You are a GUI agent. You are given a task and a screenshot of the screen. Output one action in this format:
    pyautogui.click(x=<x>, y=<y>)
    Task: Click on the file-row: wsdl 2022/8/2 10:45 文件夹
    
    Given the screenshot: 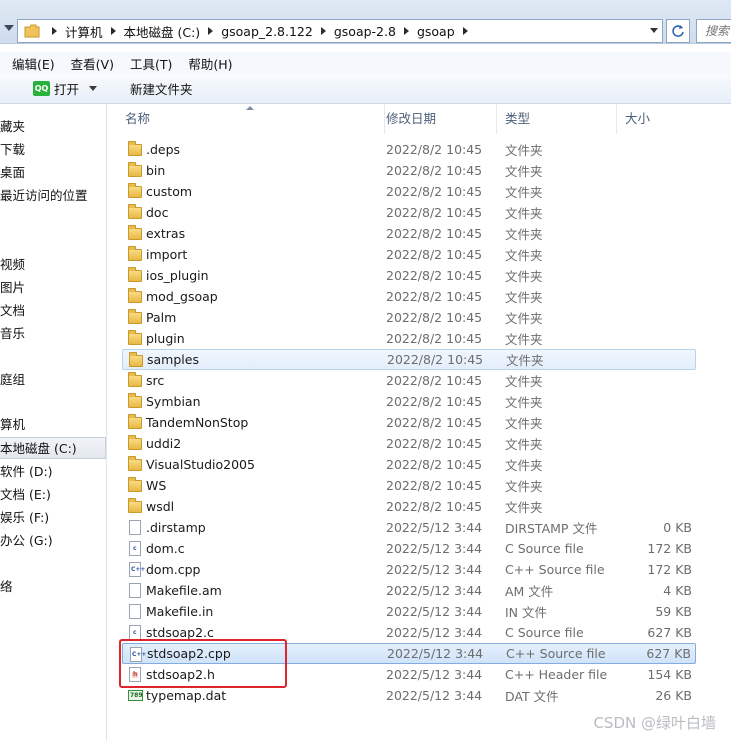 What is the action you would take?
    pyautogui.click(x=409, y=506)
    